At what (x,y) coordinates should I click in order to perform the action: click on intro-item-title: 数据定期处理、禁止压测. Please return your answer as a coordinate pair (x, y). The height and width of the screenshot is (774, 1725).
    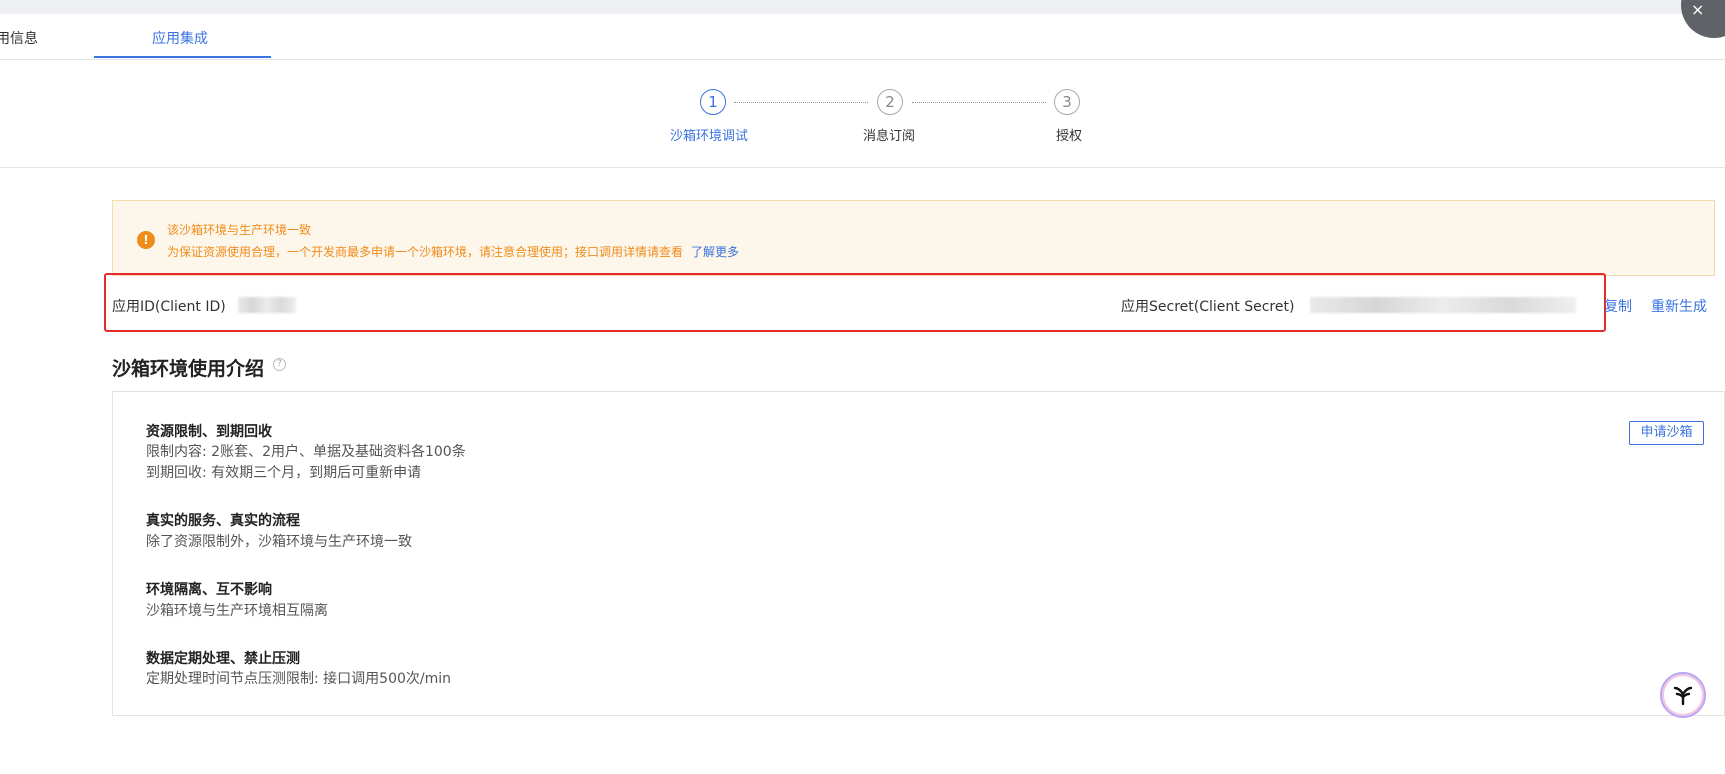
    Looking at the image, I should click on (223, 659).